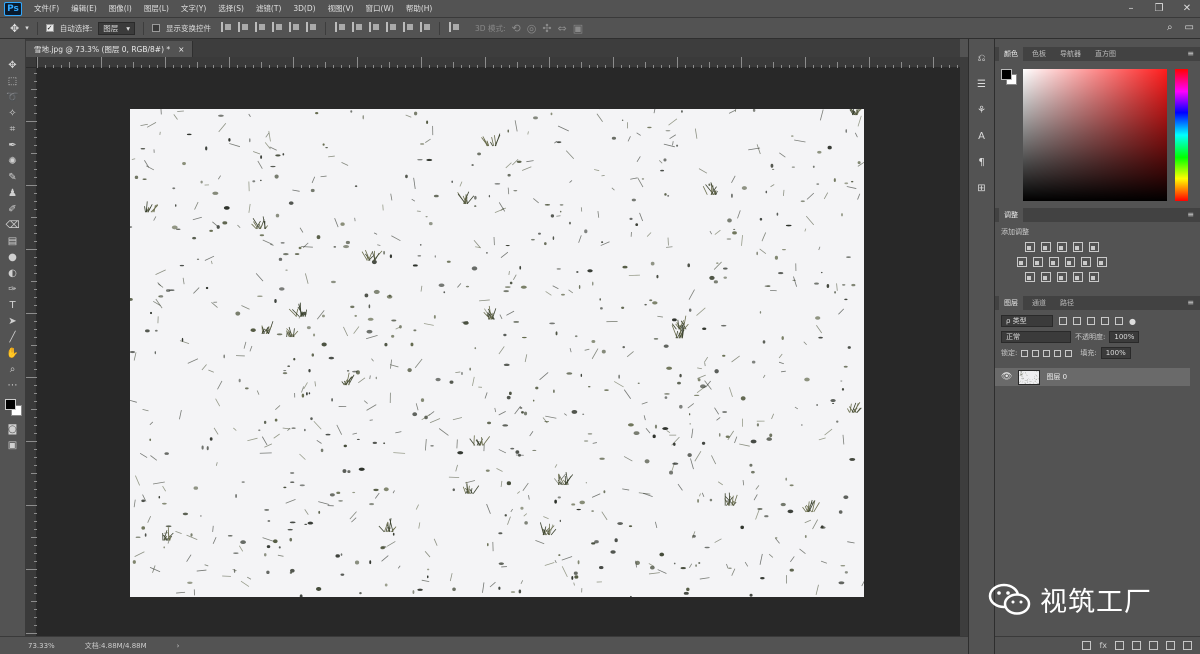 The image size is (1200, 654). What do you see at coordinates (13, 273) in the screenshot?
I see `dodge-tool-icon: ◐` at bounding box center [13, 273].